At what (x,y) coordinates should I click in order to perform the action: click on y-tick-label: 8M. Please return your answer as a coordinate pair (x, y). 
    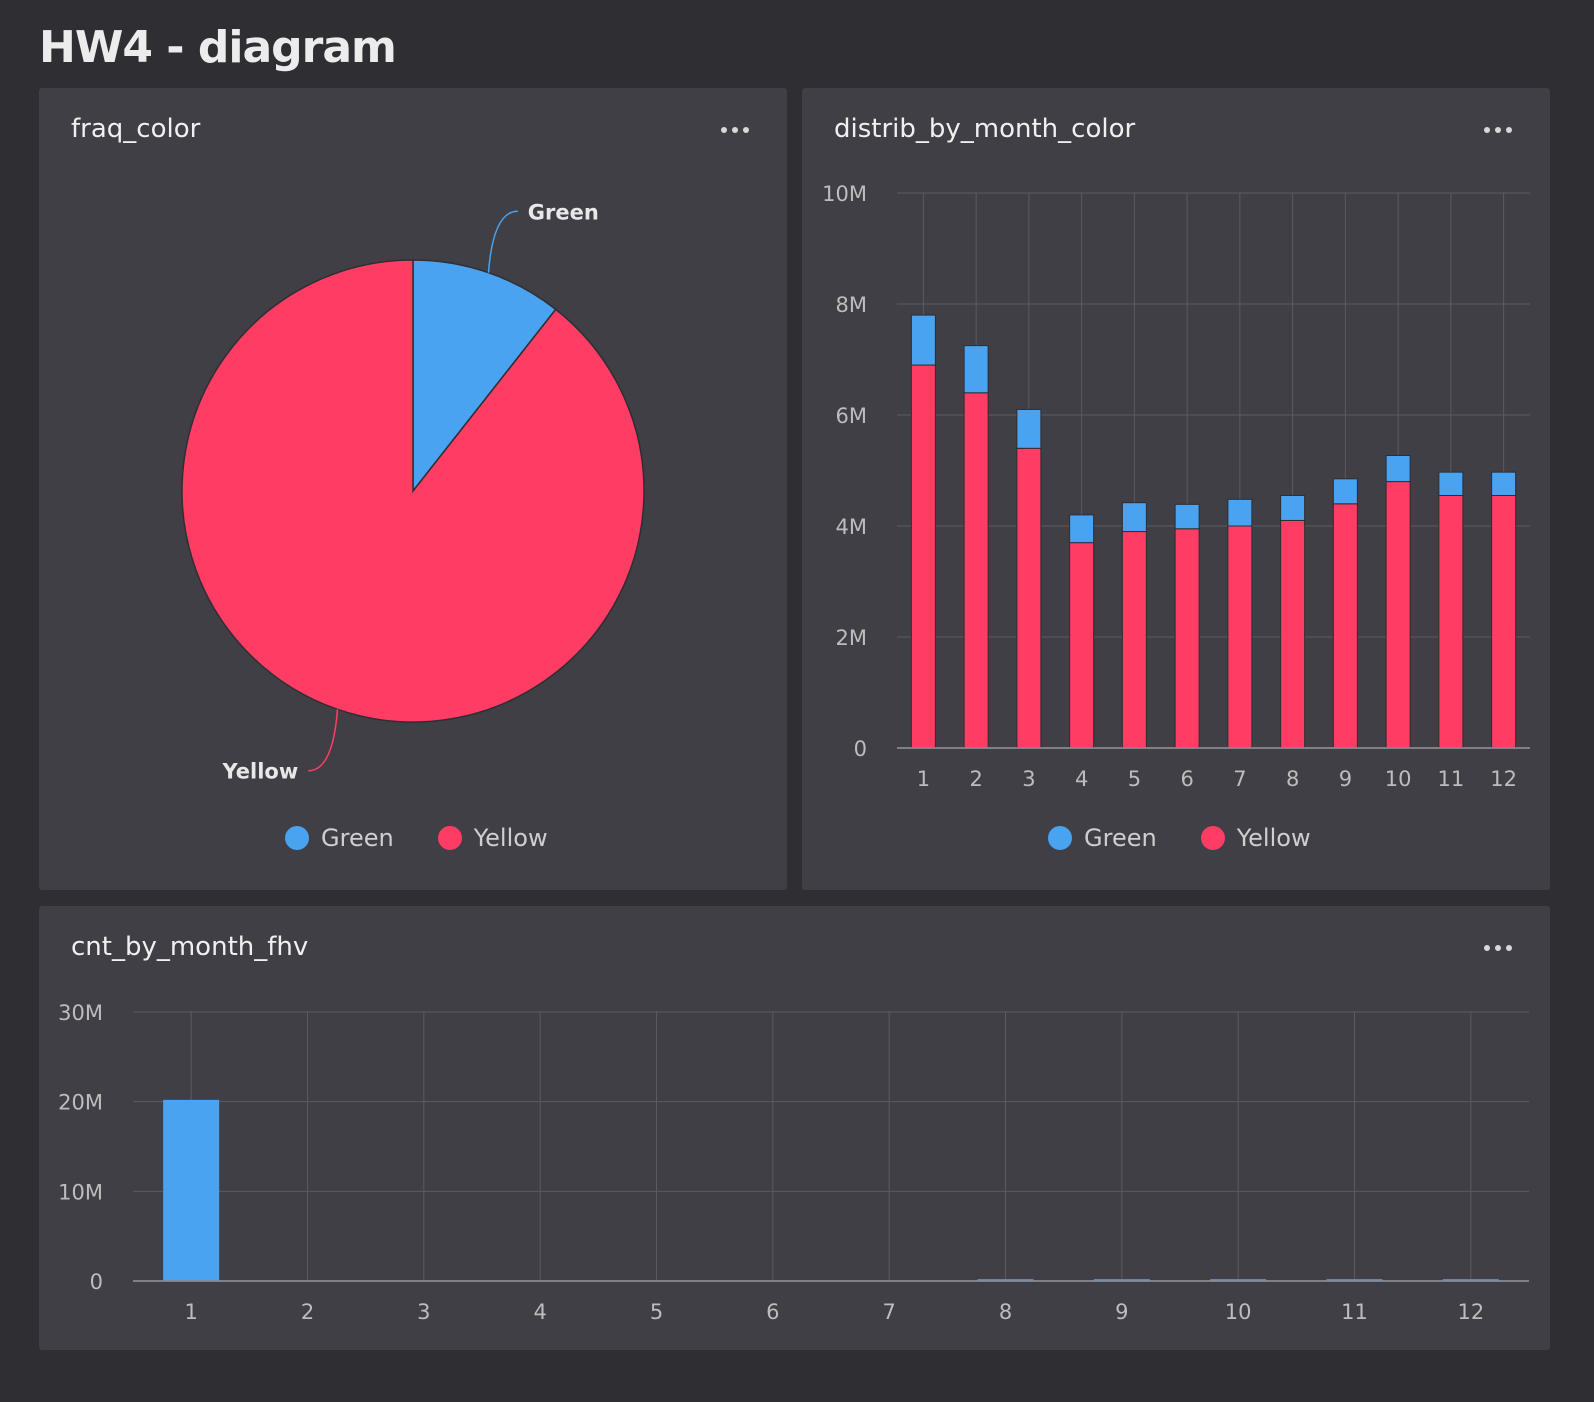
    Looking at the image, I should click on (851, 305).